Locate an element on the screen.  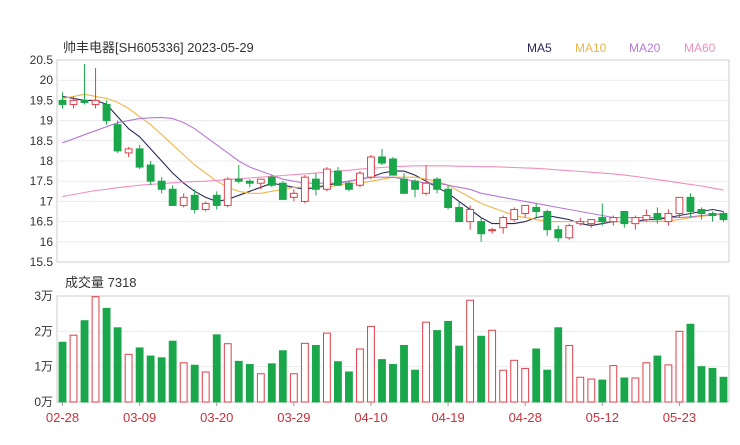
price-tick-label: 19 is located at coordinates (47, 121).